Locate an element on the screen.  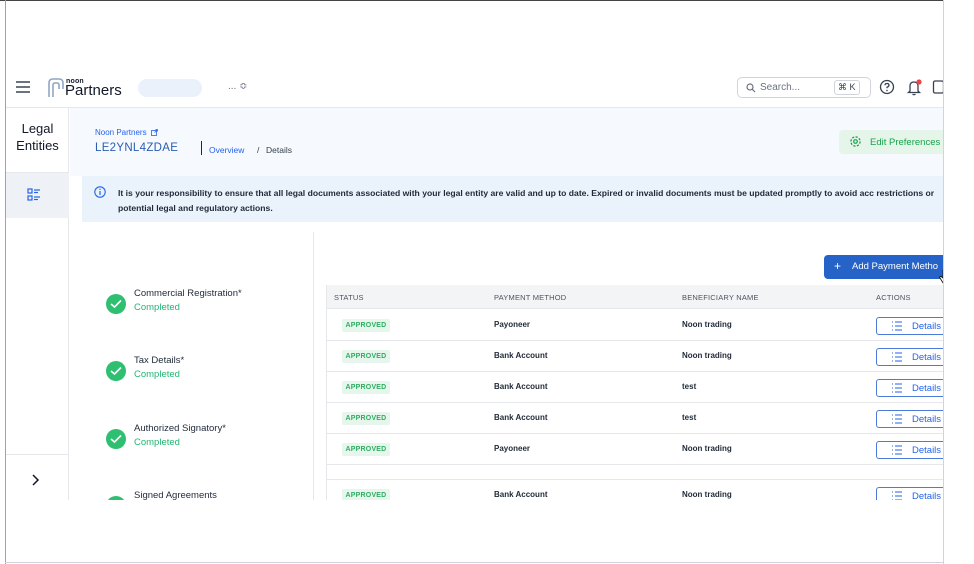
column-header-payment-method: PAYMENT METHOD is located at coordinates (530, 297).